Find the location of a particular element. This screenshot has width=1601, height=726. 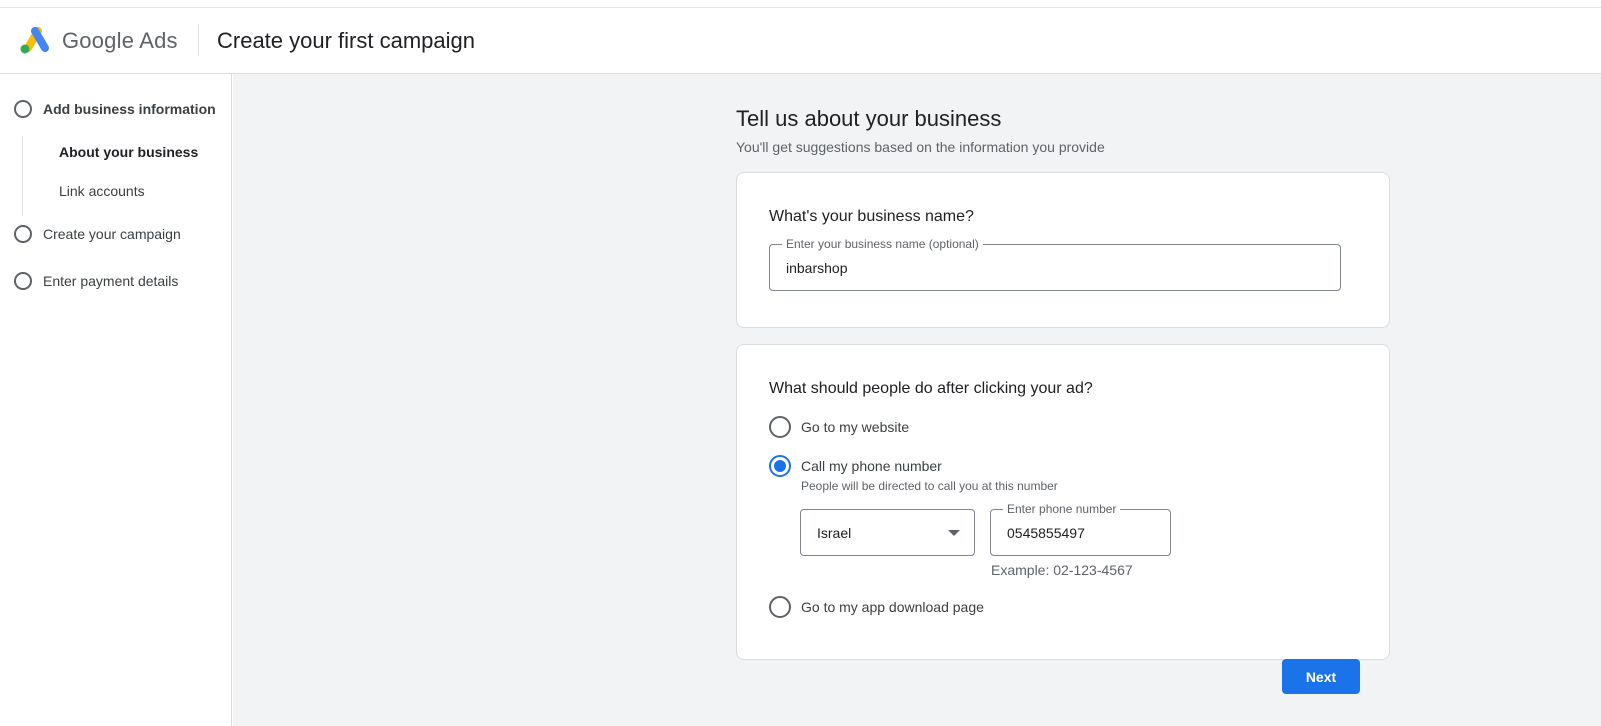

option-label: Go to my website is located at coordinates (855, 427).